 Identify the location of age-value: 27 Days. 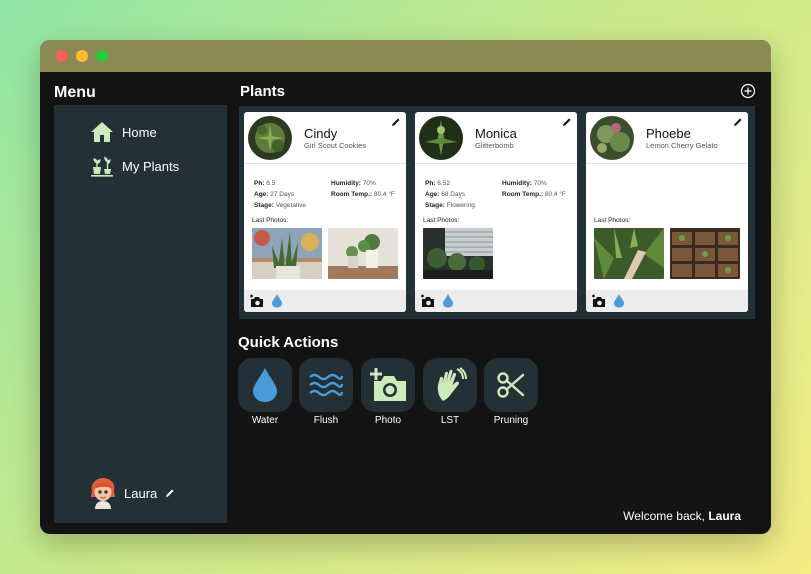
(282, 194).